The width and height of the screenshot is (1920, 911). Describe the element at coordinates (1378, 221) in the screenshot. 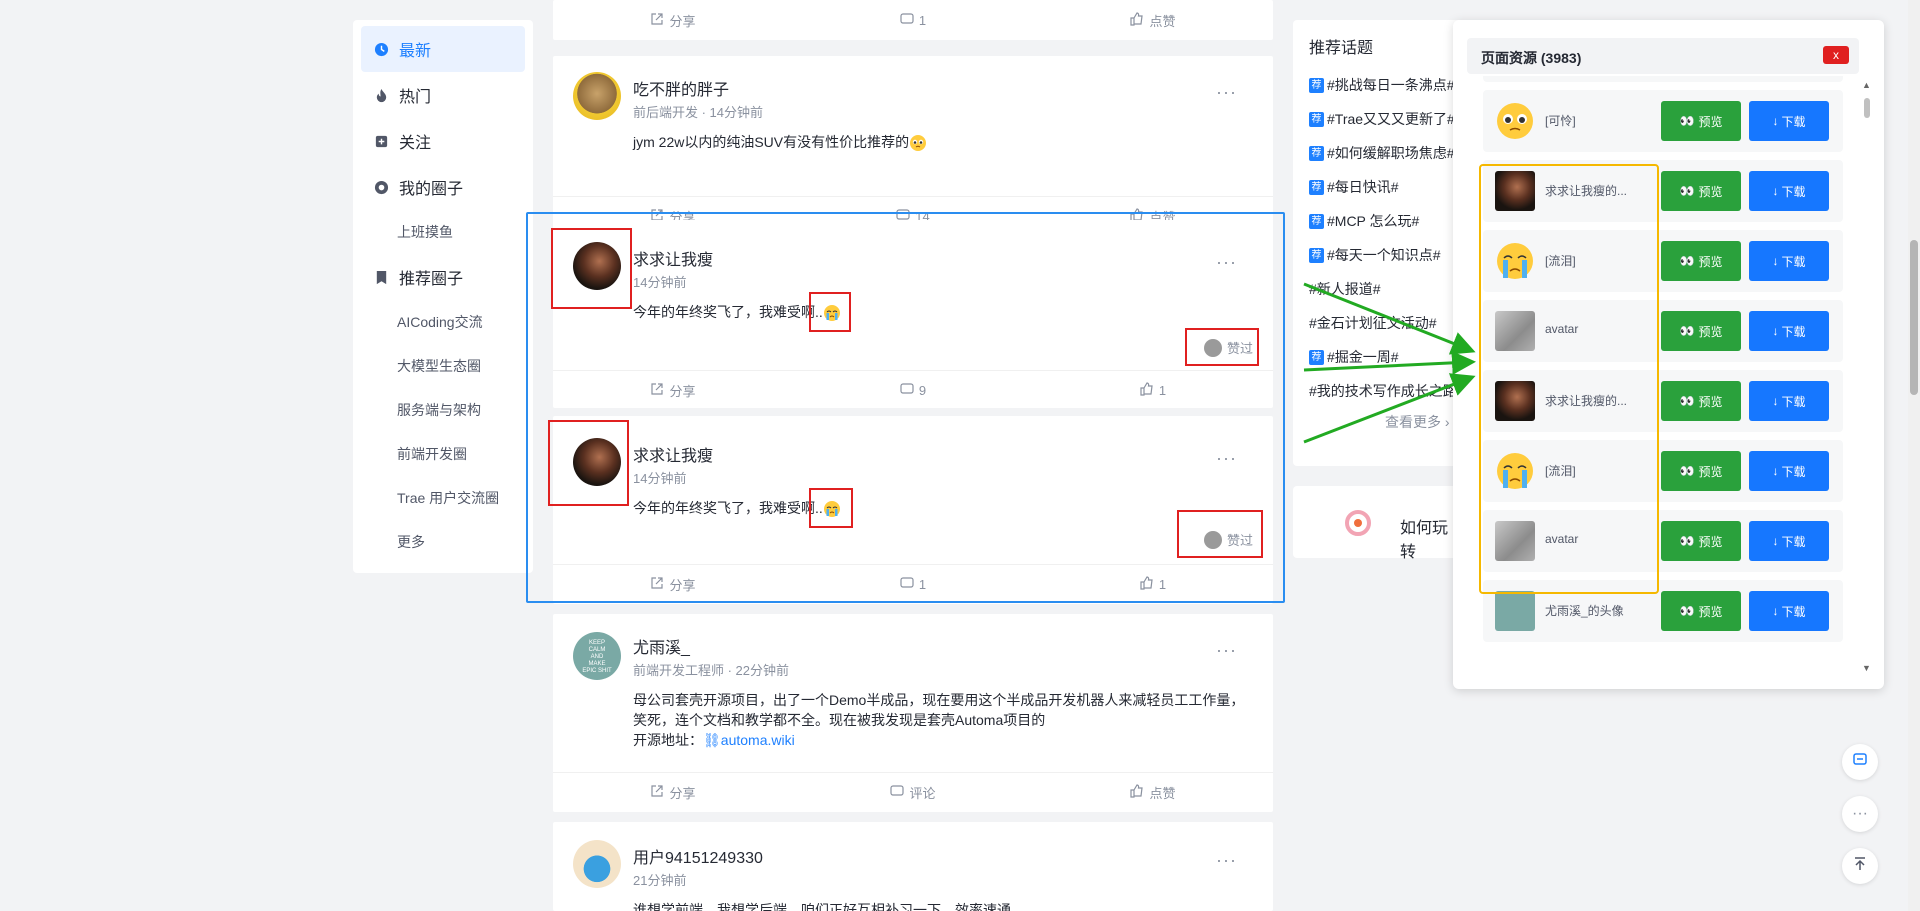

I see `topic-item: 荐 #MCP 怎么玩#` at that location.